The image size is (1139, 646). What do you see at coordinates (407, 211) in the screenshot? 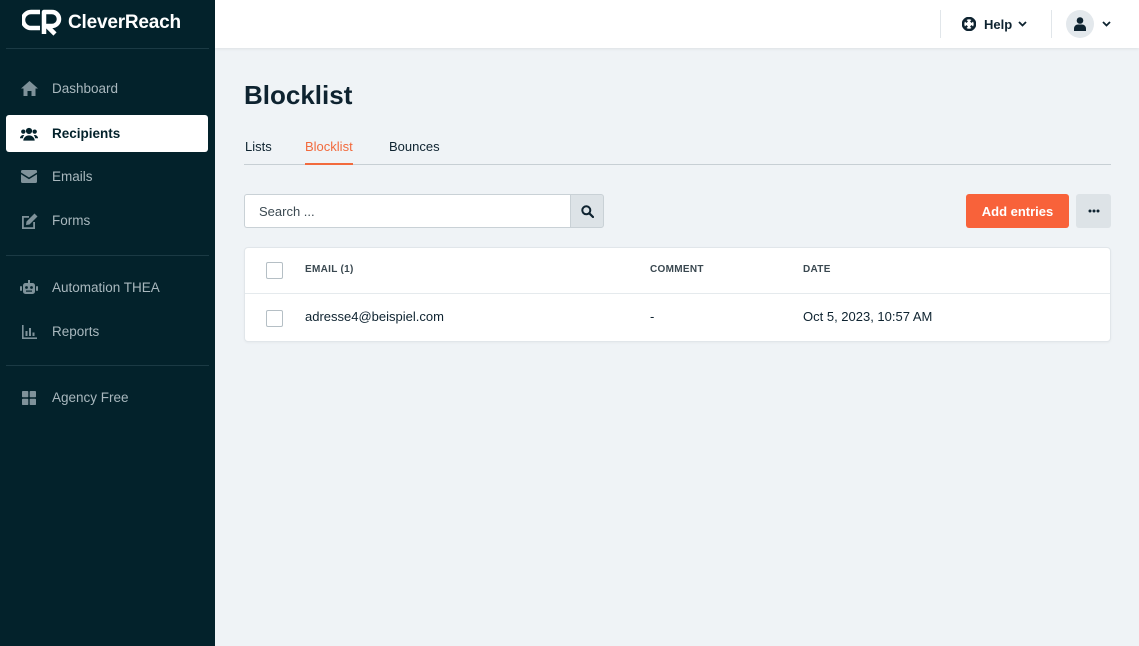
I see `search-input` at bounding box center [407, 211].